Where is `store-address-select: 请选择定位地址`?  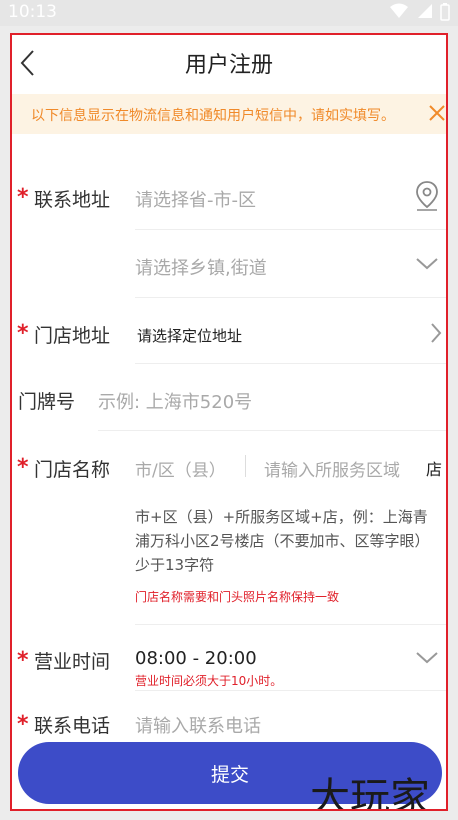 store-address-select: 请选择定位地址 is located at coordinates (189, 335).